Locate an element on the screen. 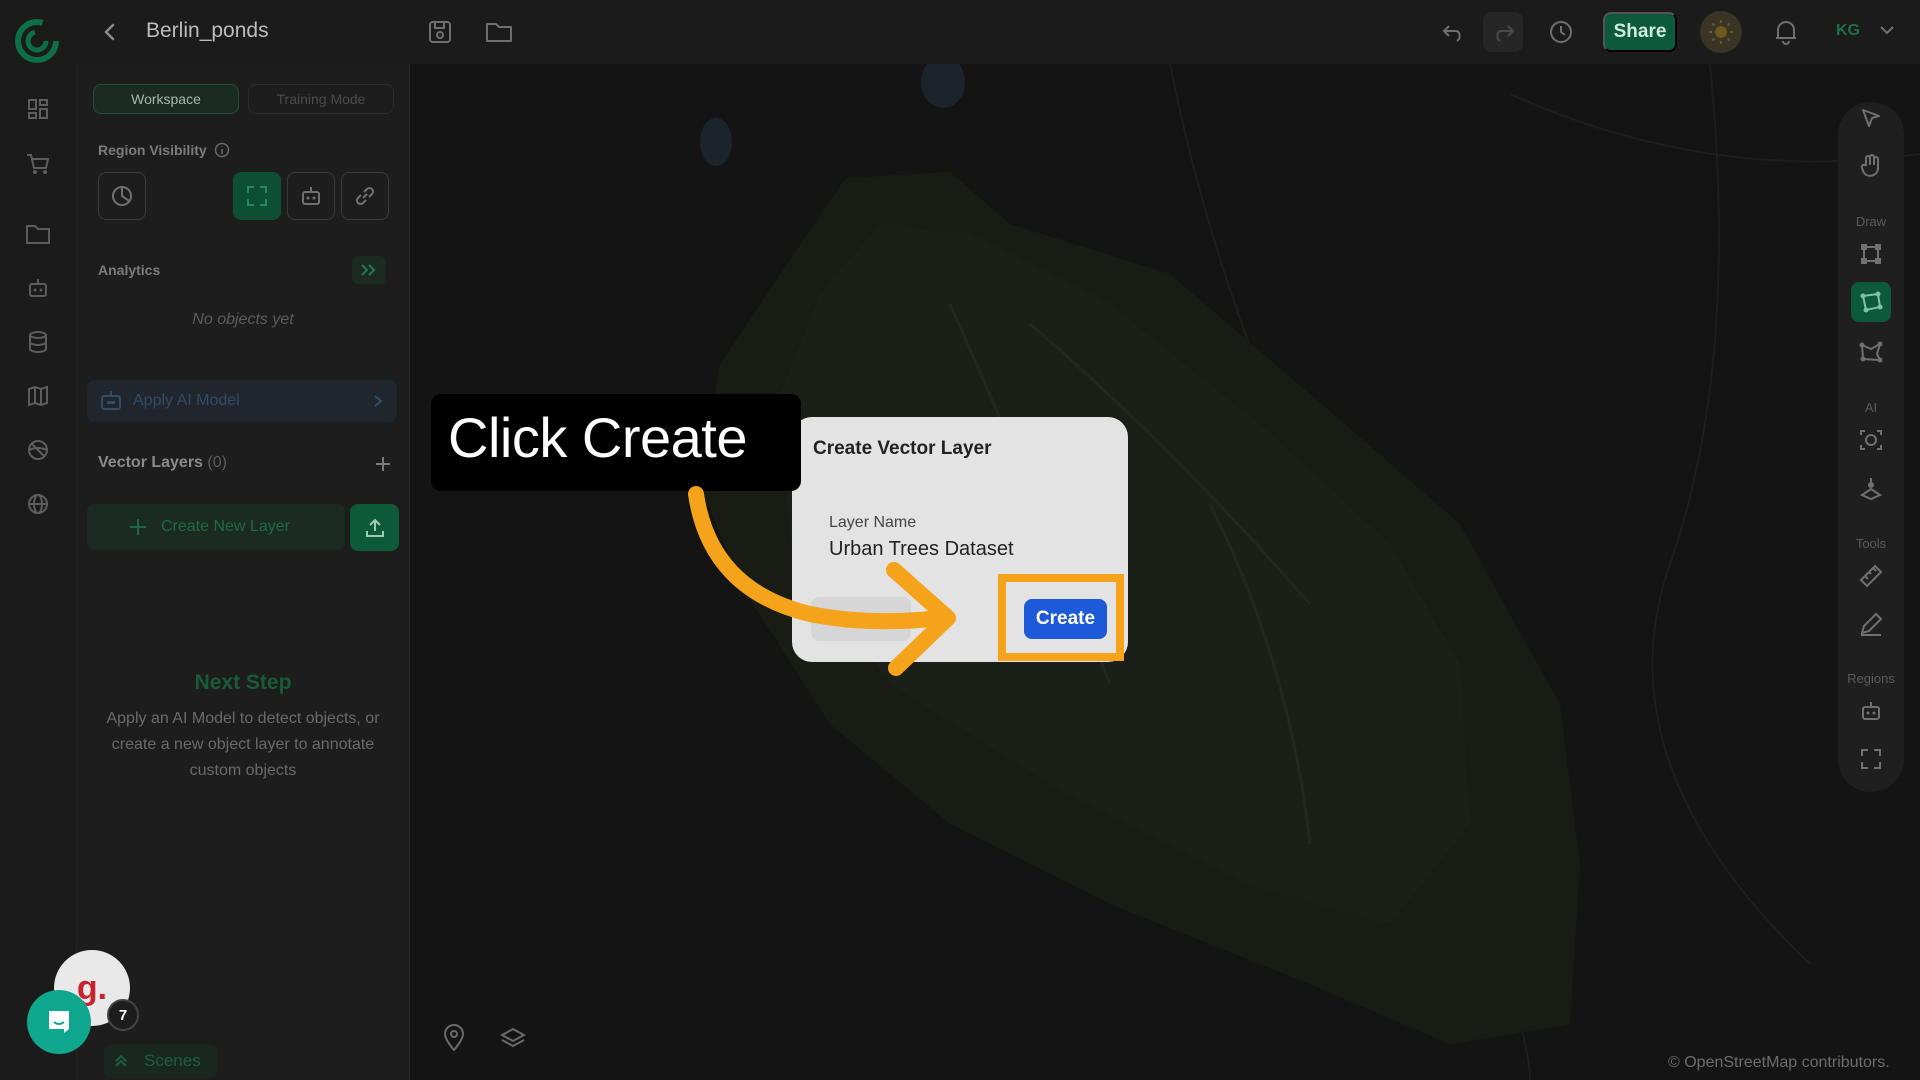 The width and height of the screenshot is (1920, 1080). map-attribution: © OpenStreetMap contributors. is located at coordinates (1779, 1063).